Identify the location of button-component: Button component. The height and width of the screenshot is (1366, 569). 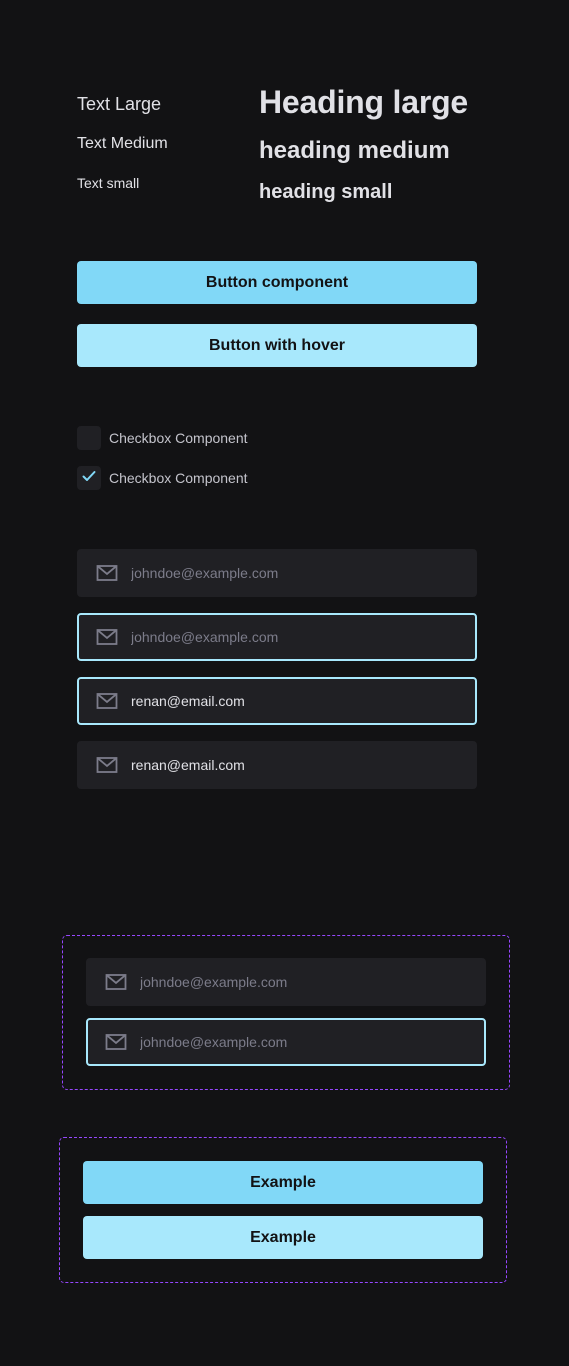
(277, 282).